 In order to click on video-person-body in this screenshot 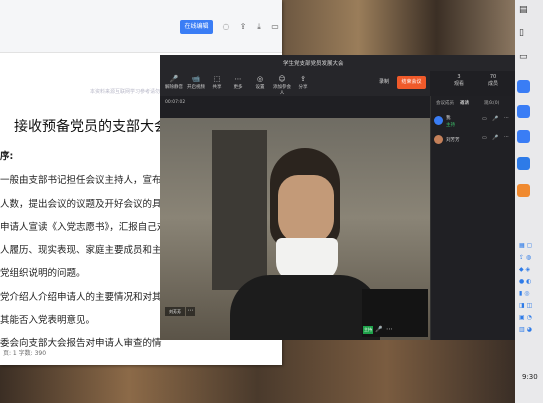, I will do `click(305, 307)`.